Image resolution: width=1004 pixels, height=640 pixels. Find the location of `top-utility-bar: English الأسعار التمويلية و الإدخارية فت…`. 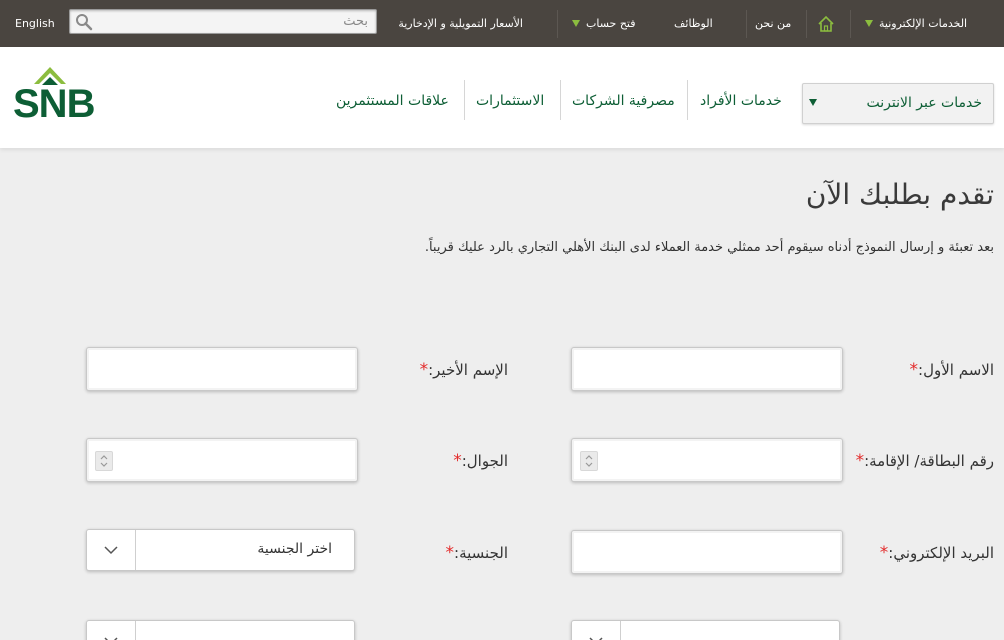

top-utility-bar: English الأسعار التمويلية و الإدخارية فت… is located at coordinates (502, 23).